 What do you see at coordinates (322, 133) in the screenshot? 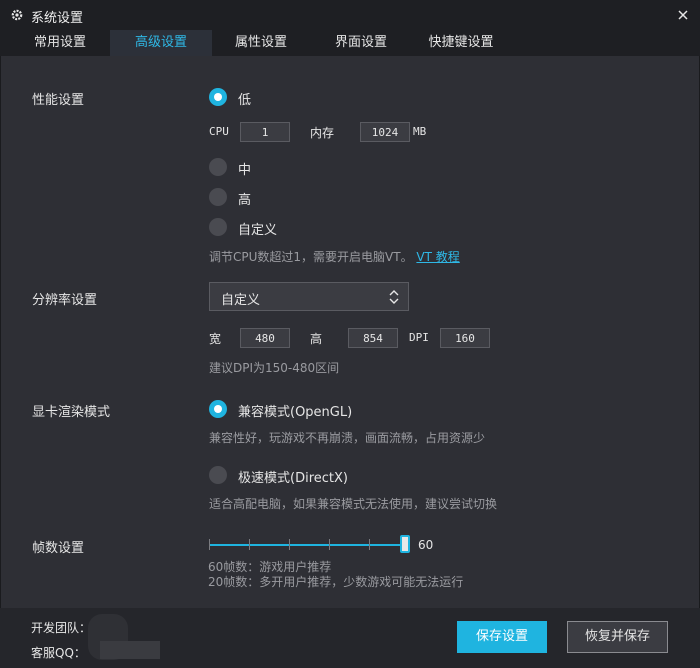
I see `memory-label: 内存` at bounding box center [322, 133].